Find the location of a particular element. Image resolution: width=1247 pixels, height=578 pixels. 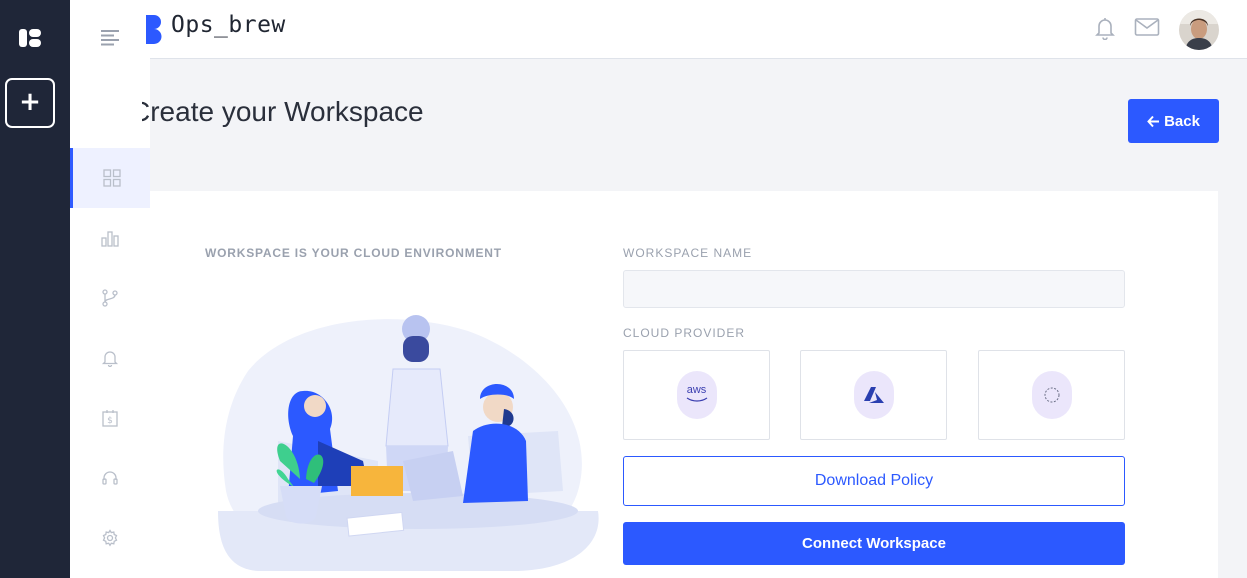

gcp-icon is located at coordinates (1051, 395).